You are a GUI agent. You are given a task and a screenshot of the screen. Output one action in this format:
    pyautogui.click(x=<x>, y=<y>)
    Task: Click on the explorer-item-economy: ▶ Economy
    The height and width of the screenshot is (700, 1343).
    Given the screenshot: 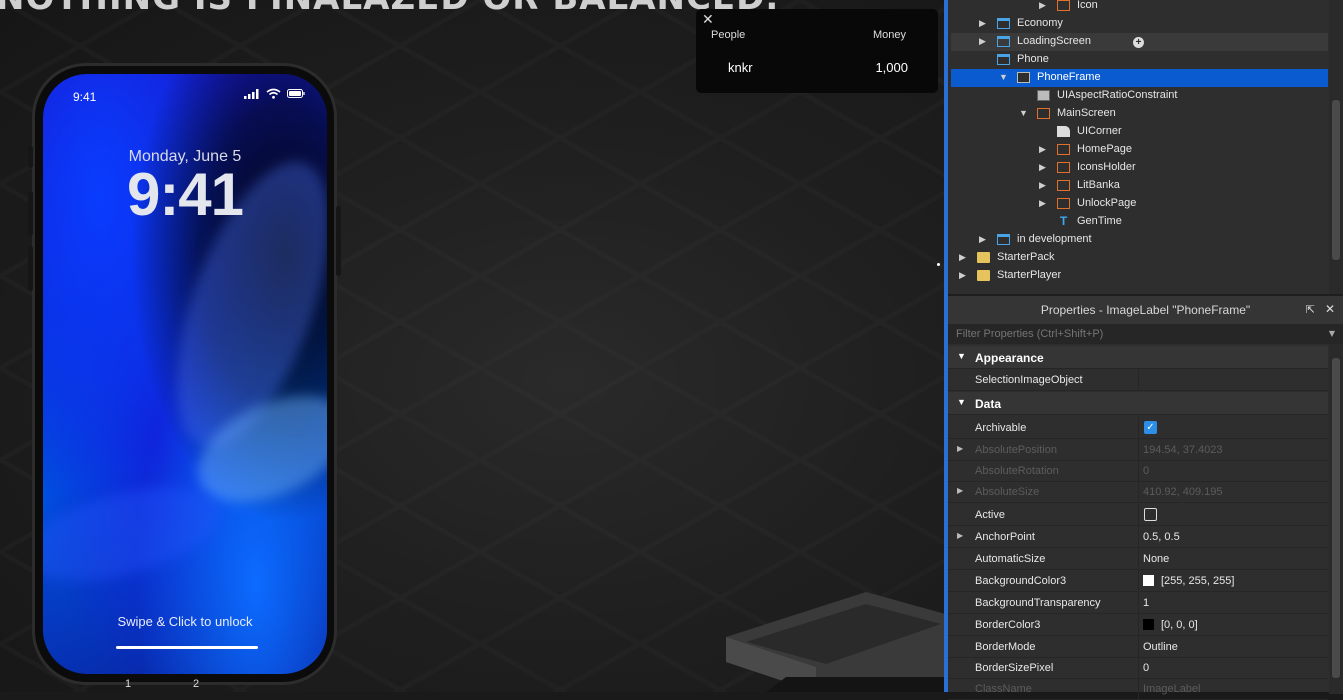 What is the action you would take?
    pyautogui.click(x=1139, y=24)
    